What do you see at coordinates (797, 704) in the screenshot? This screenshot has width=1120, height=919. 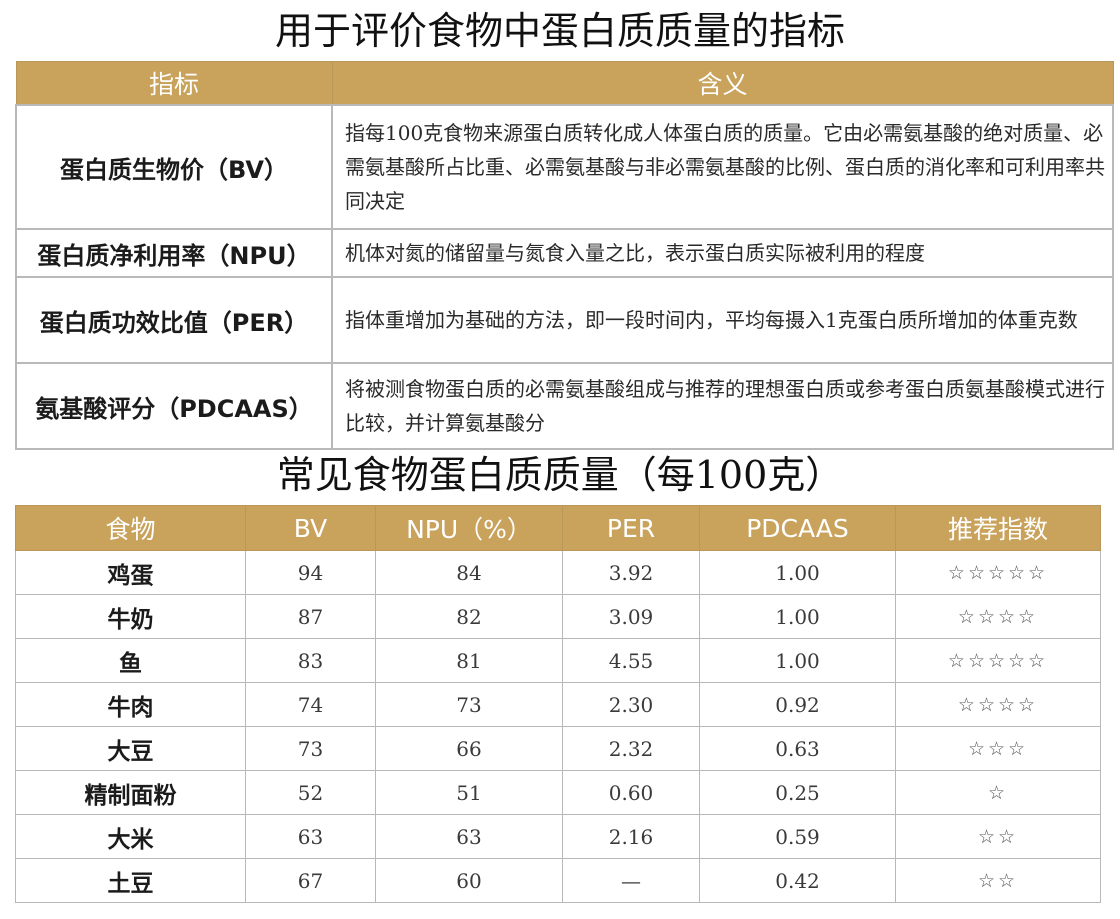 I see `pdcaas-value: 0.92` at bounding box center [797, 704].